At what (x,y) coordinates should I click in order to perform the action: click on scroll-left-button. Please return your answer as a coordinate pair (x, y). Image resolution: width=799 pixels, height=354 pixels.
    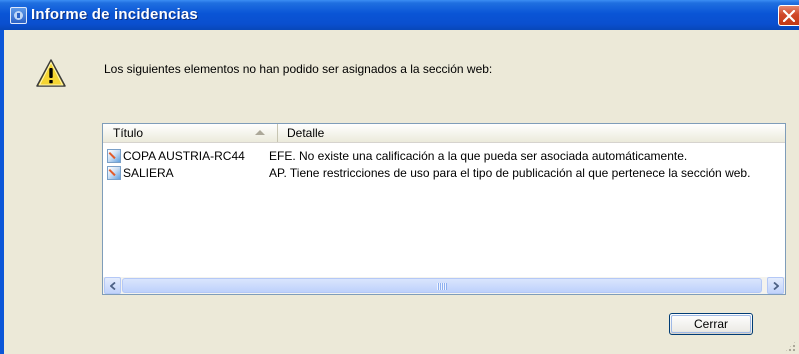
    Looking at the image, I should click on (112, 285).